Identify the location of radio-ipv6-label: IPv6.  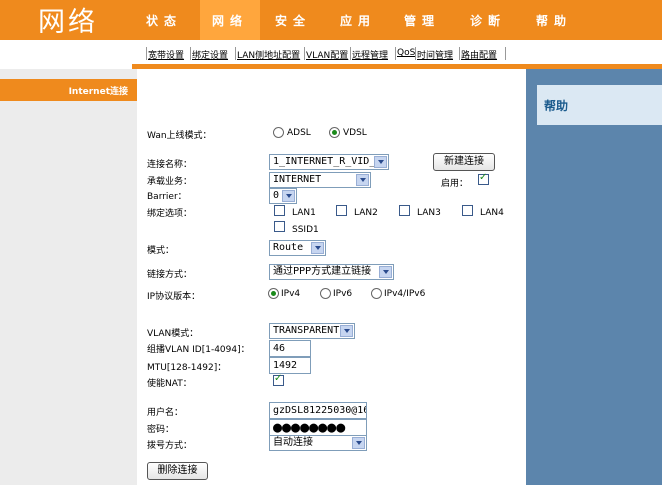
(343, 294).